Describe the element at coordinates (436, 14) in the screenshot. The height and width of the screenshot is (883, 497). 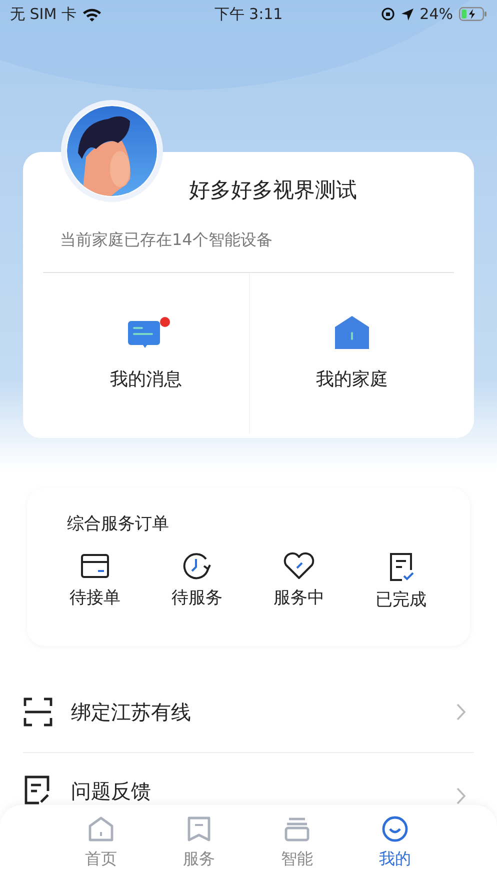
I see `battery-percent: 24%` at that location.